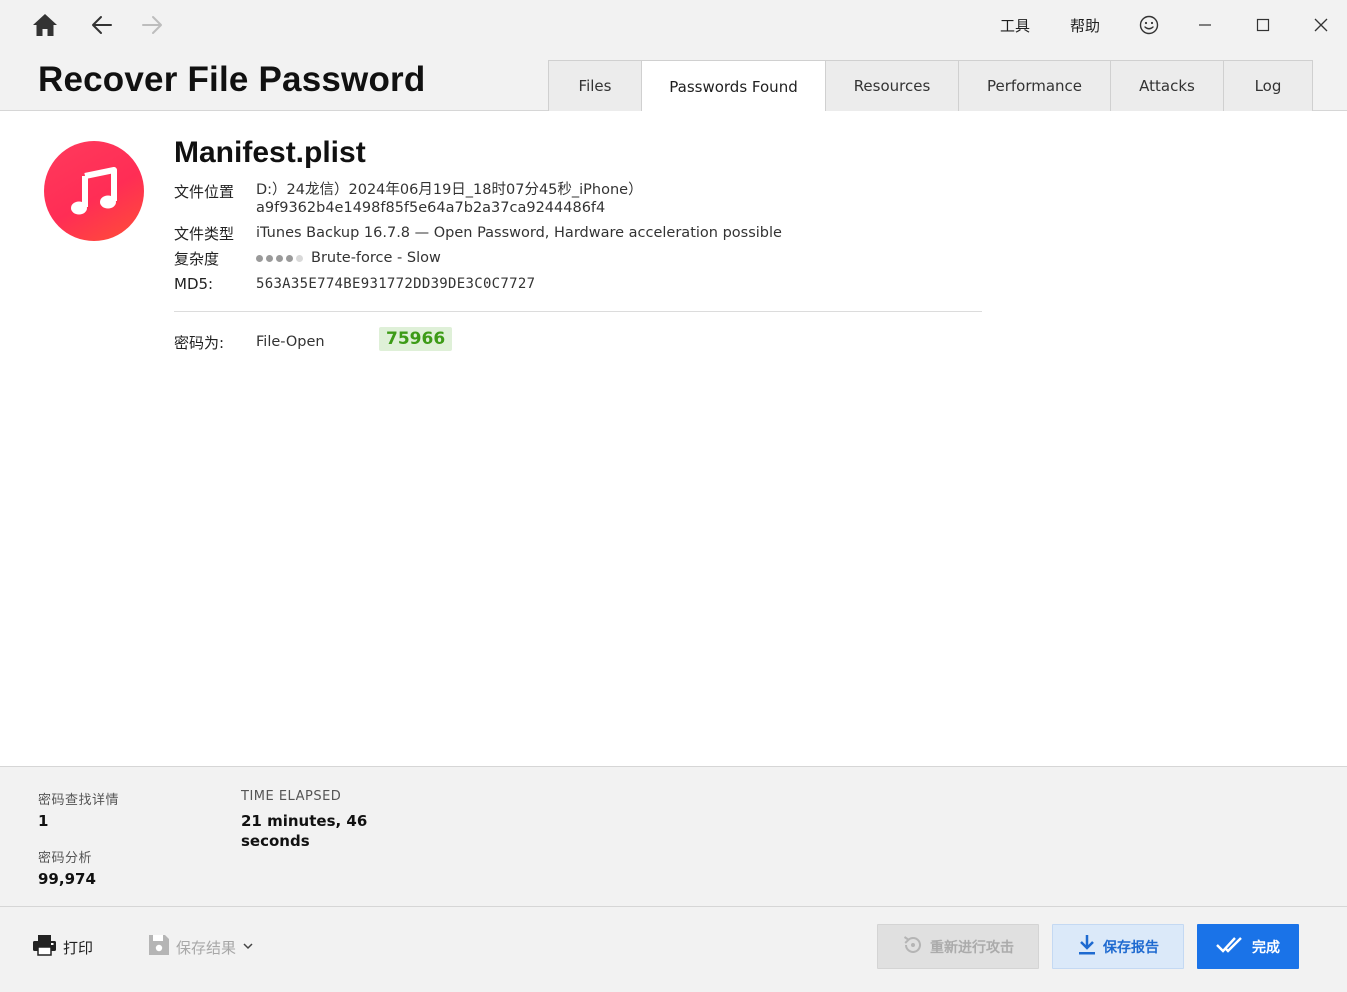  Describe the element at coordinates (67, 879) in the screenshot. I see `passwords-analyzed-value: 99,974` at that location.